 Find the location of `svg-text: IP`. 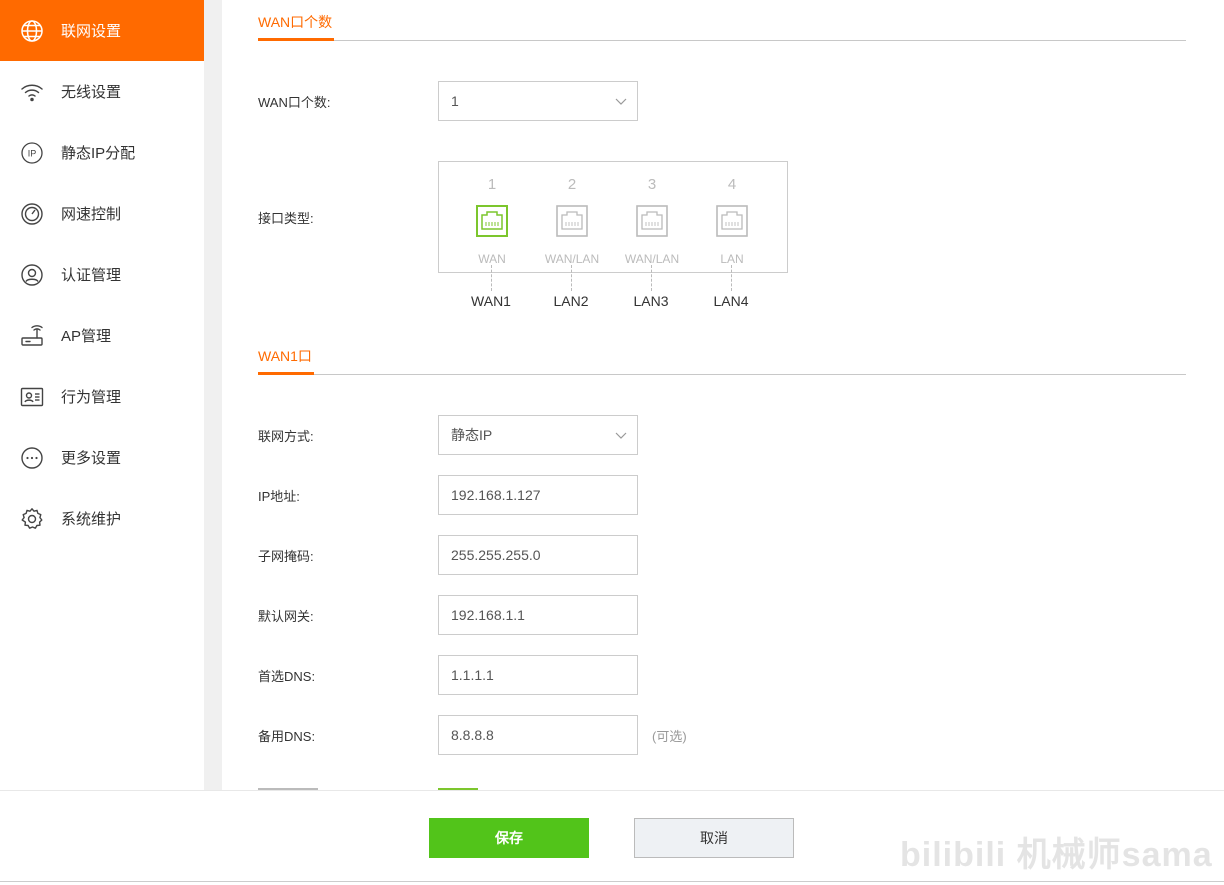

svg-text: IP is located at coordinates (32, 153).